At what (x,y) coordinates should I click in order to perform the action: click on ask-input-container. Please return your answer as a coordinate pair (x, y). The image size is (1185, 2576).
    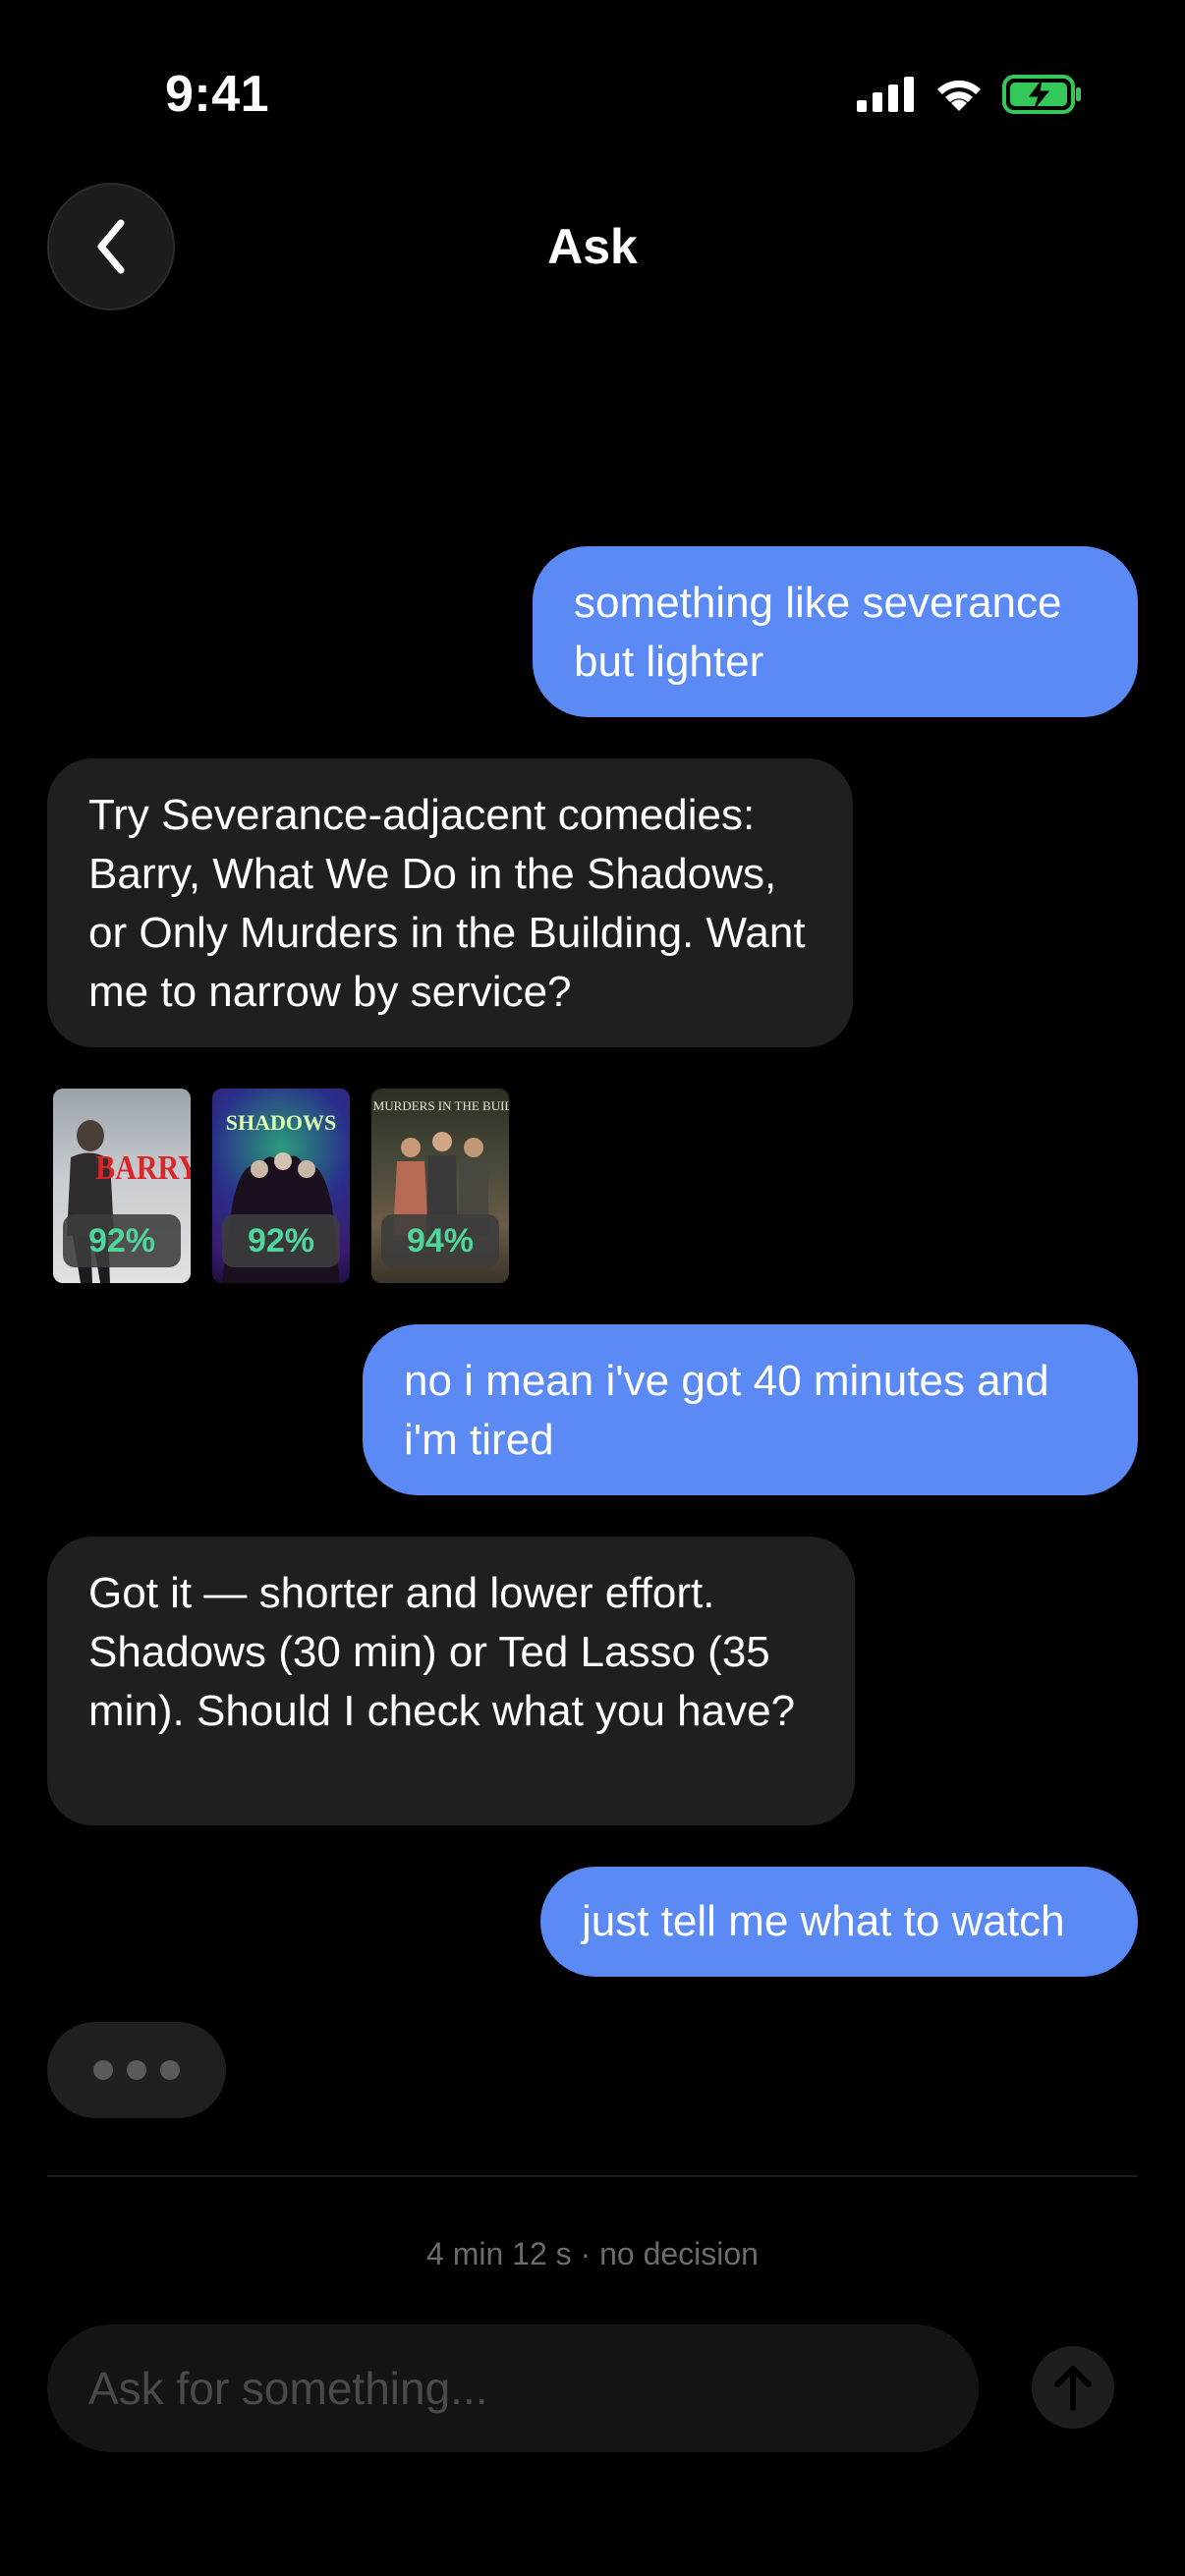
    Looking at the image, I should click on (513, 2388).